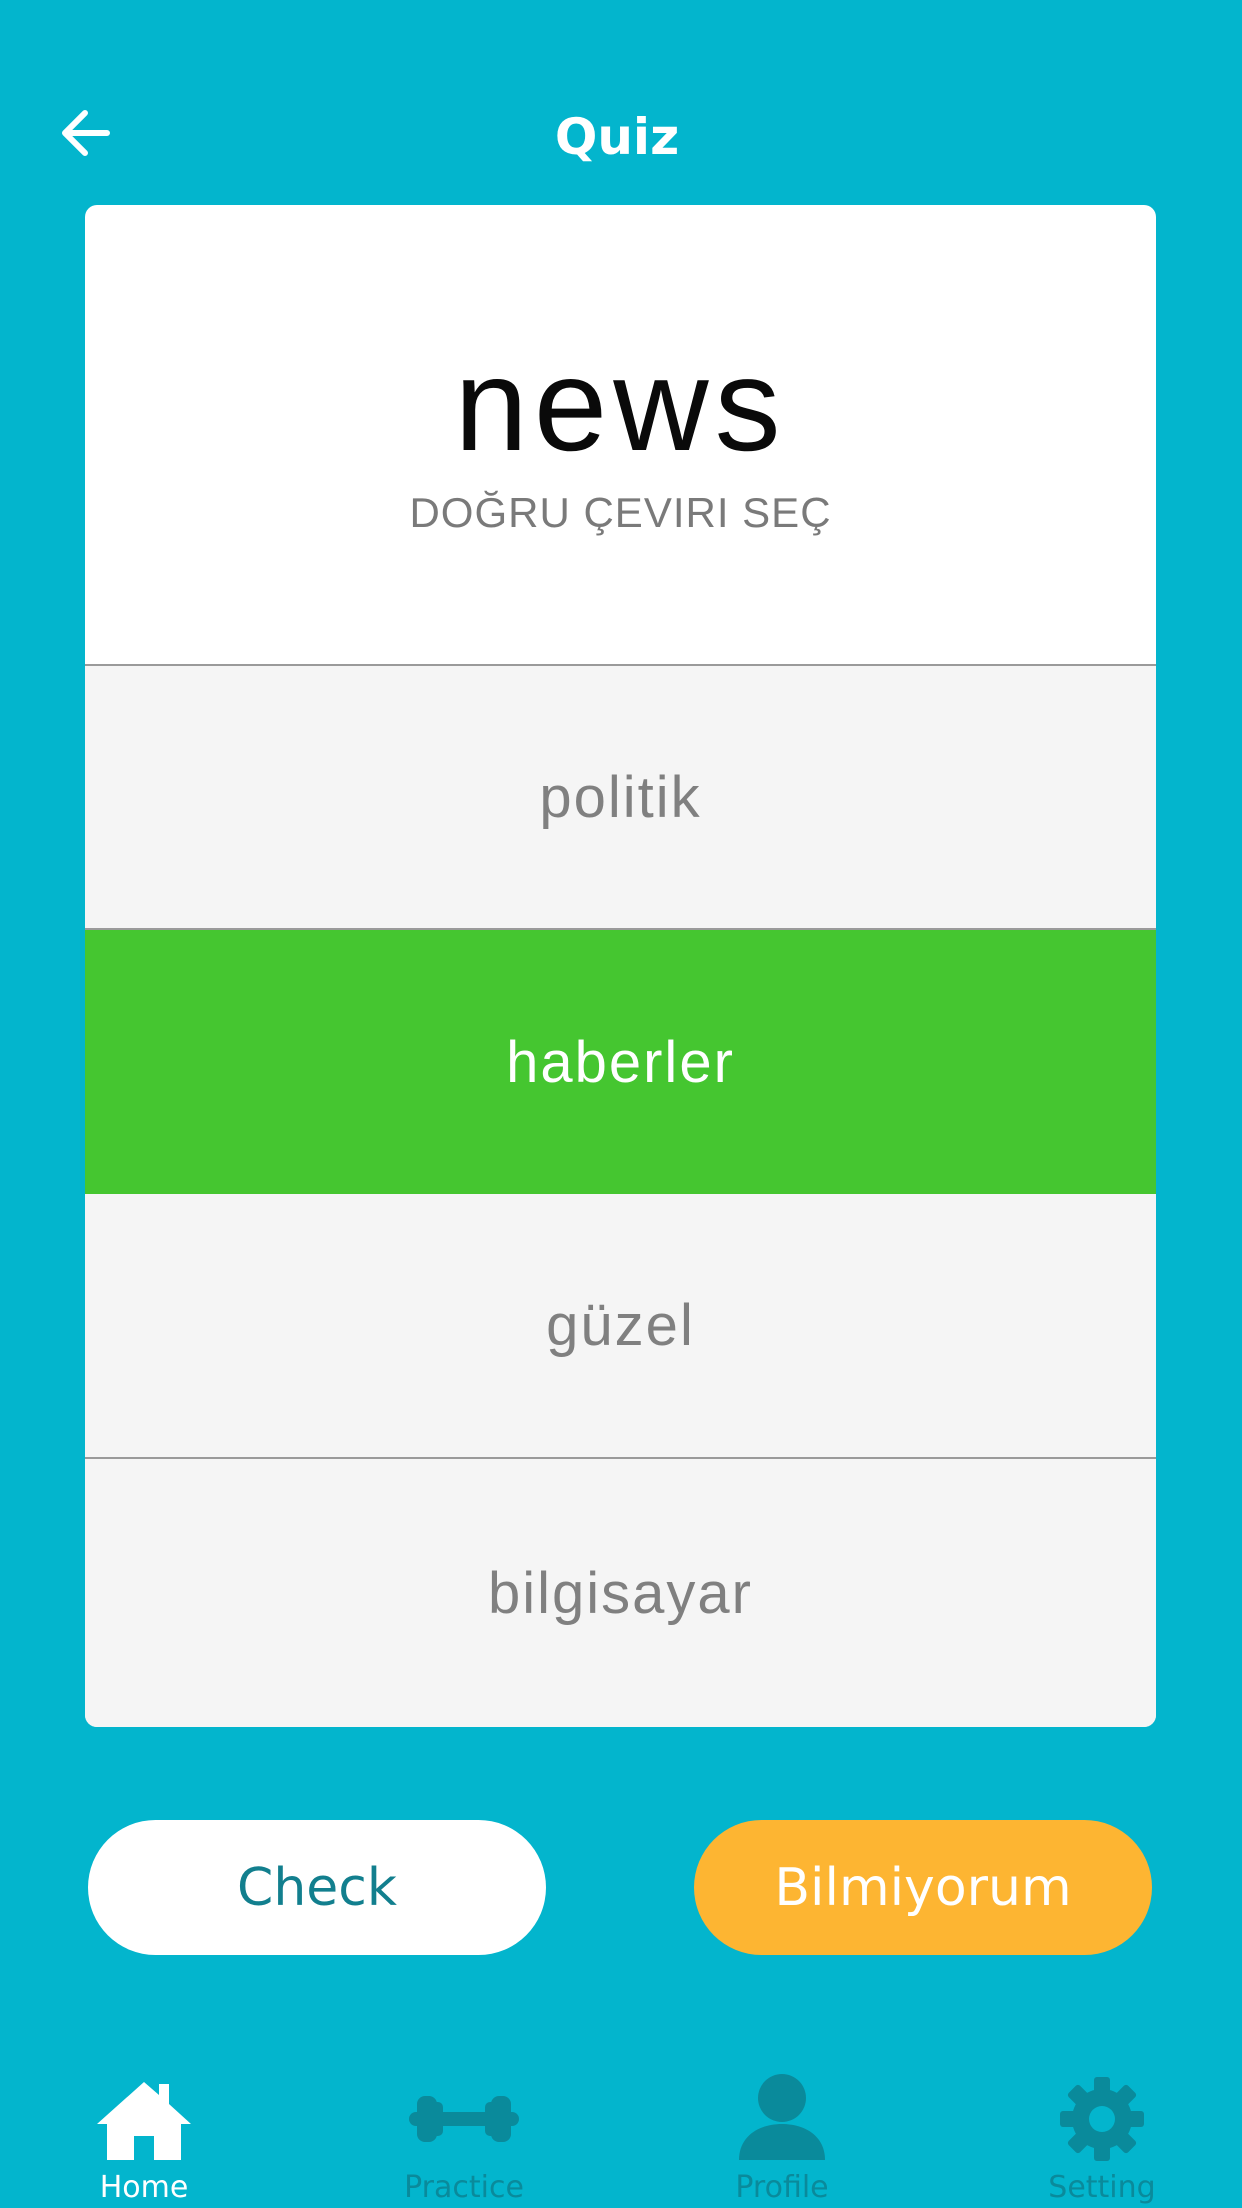 This screenshot has width=1242, height=2208. I want to click on answer-option-label: güzel, so click(620, 1325).